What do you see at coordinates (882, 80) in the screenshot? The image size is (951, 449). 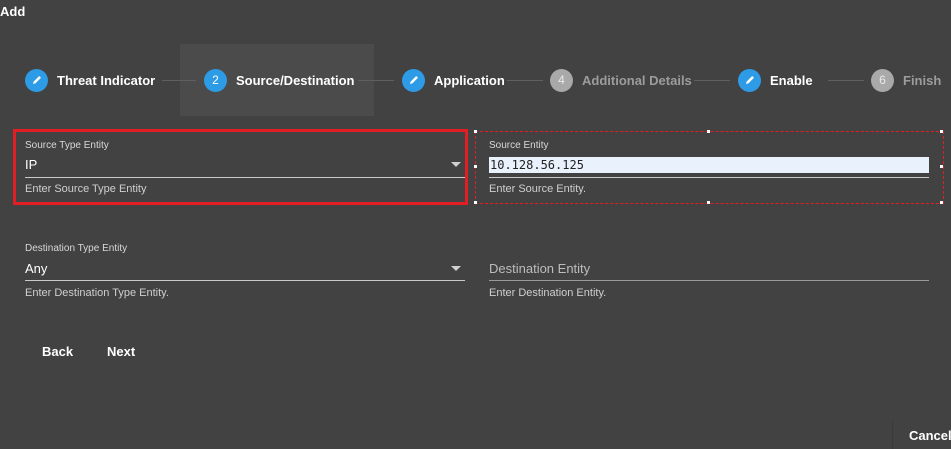 I see `step-number: 6` at bounding box center [882, 80].